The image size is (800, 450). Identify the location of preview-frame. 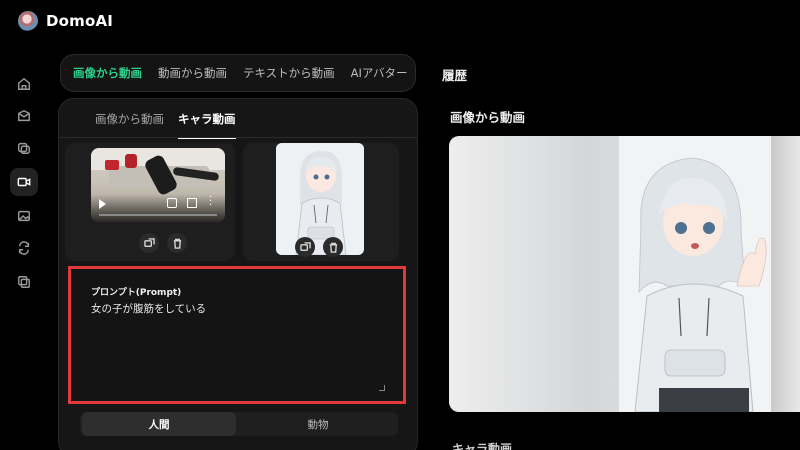
(695, 274).